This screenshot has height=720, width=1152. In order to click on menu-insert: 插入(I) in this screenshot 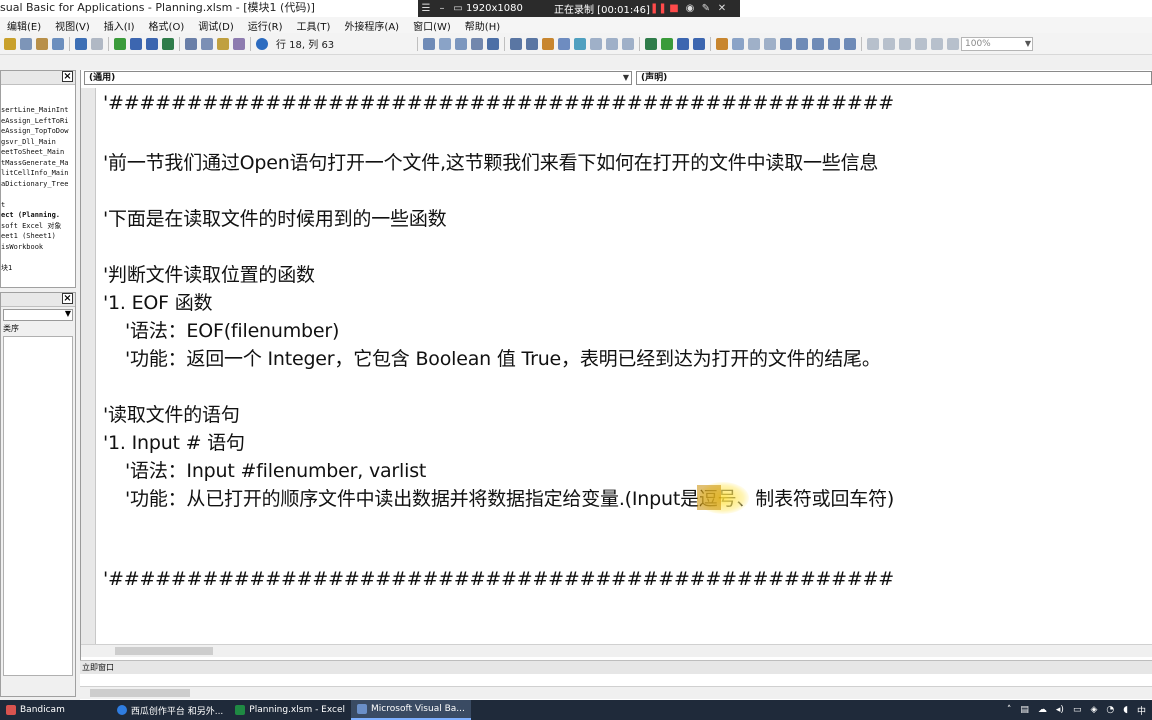, I will do `click(119, 25)`.